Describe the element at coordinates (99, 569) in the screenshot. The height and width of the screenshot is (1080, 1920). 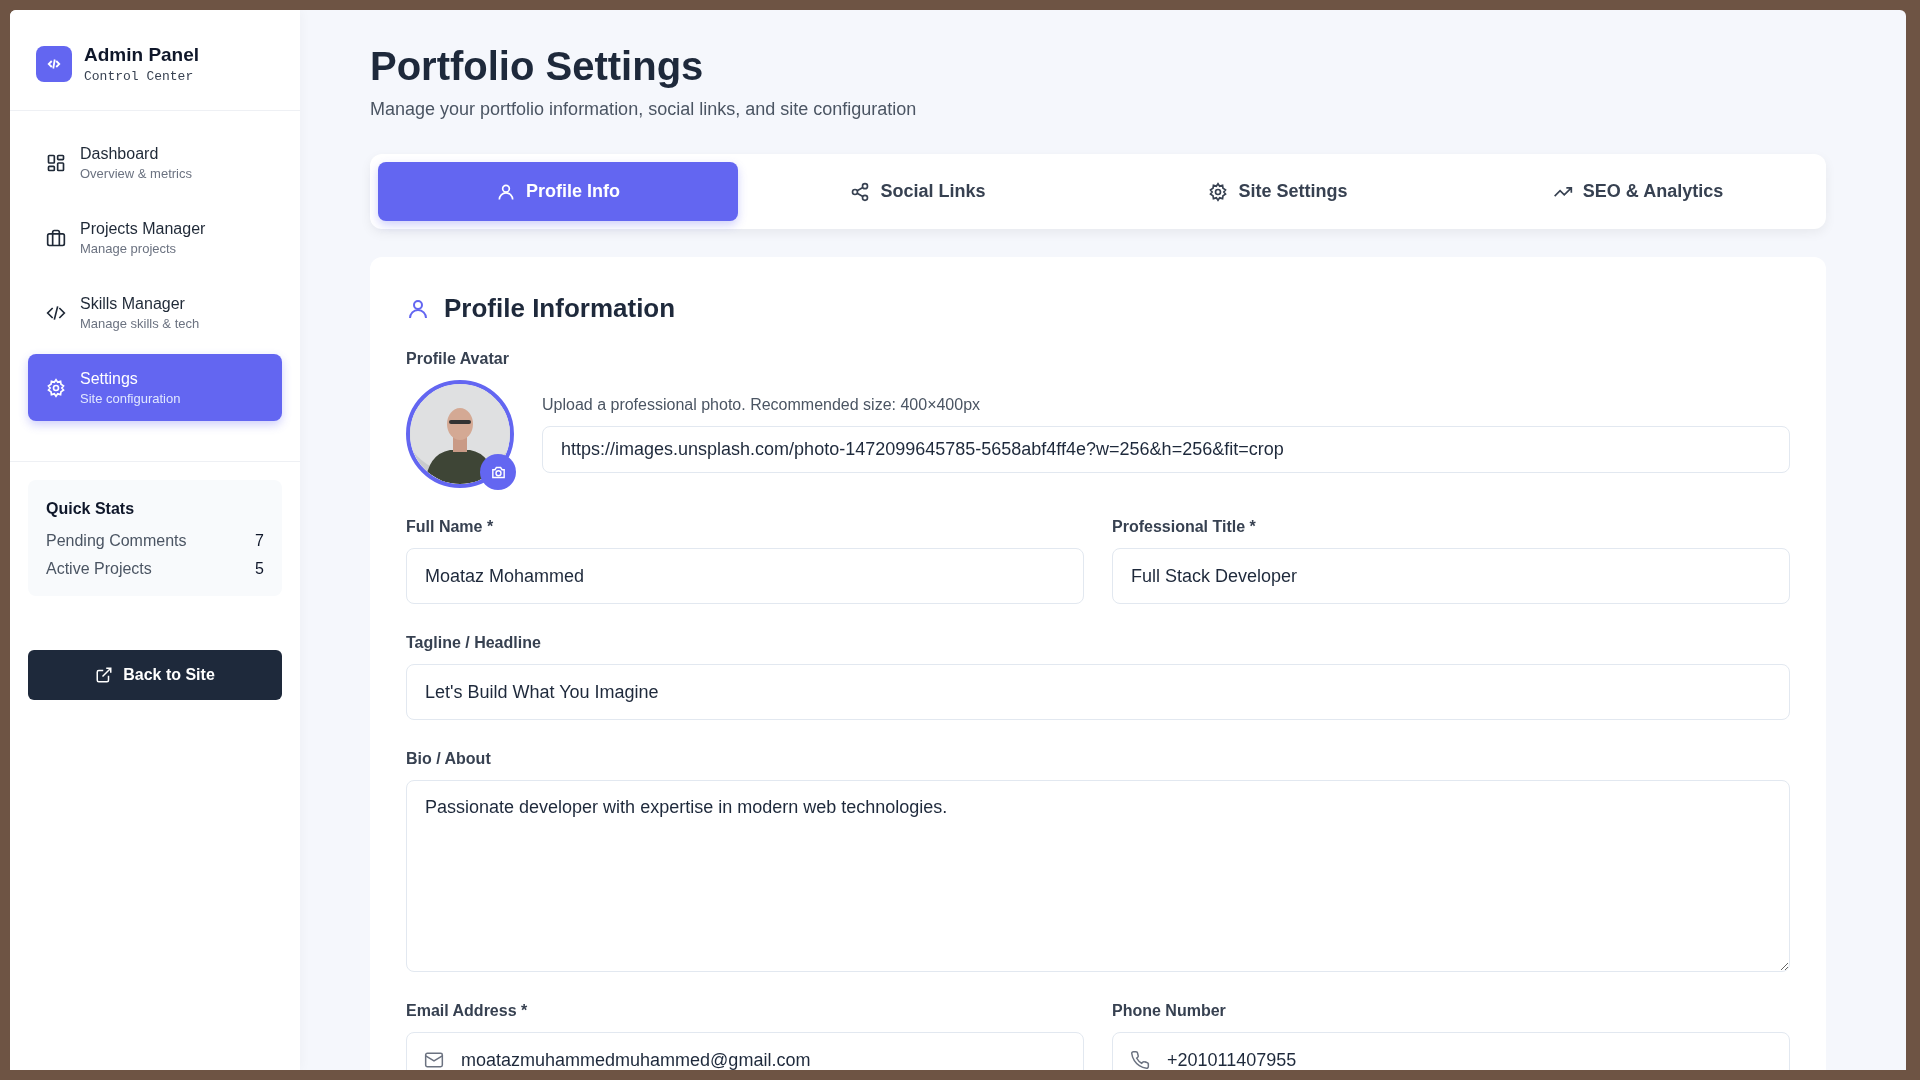
I see `stat-label: Active Projects` at that location.